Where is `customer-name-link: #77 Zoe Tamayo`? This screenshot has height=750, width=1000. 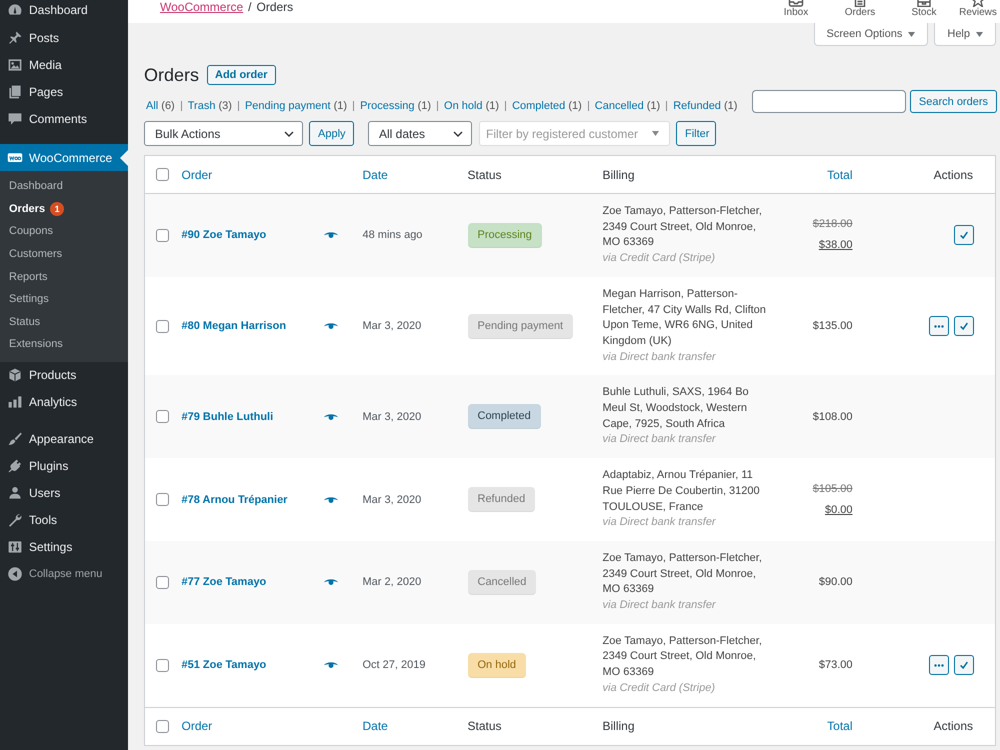 customer-name-link: #77 Zoe Tamayo is located at coordinates (224, 582).